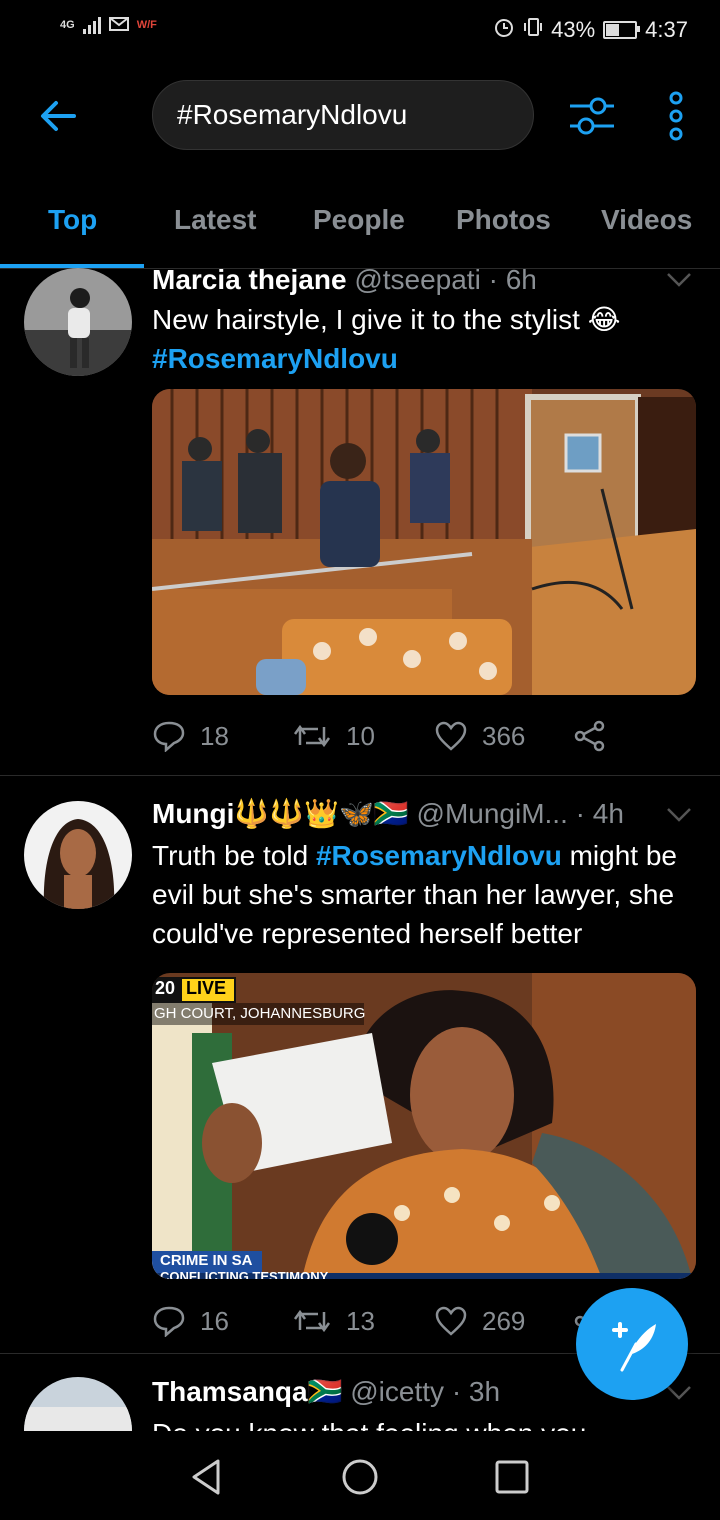  Describe the element at coordinates (608, 813) in the screenshot. I see `tweet-time: 4h` at that location.